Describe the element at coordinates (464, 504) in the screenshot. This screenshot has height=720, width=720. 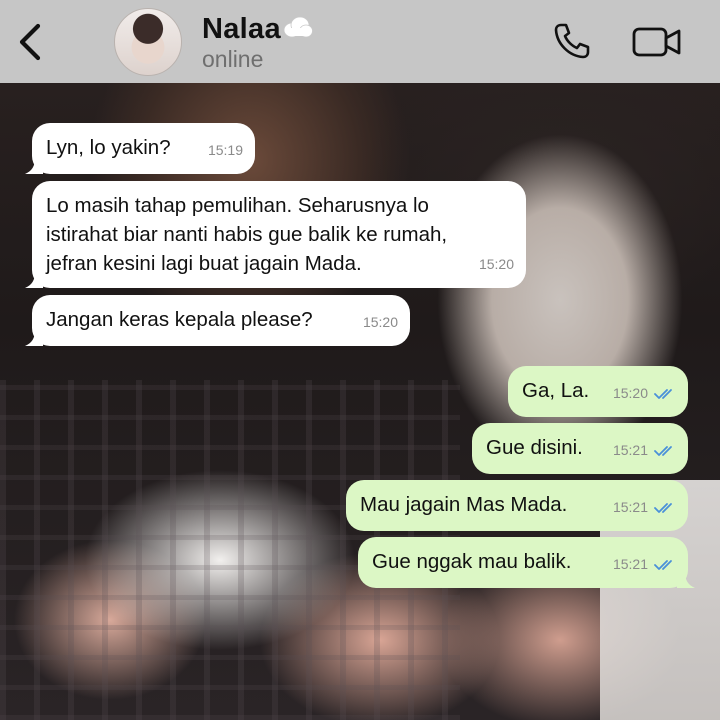
I see `message-text: Mau jagain Mas Mada.` at that location.